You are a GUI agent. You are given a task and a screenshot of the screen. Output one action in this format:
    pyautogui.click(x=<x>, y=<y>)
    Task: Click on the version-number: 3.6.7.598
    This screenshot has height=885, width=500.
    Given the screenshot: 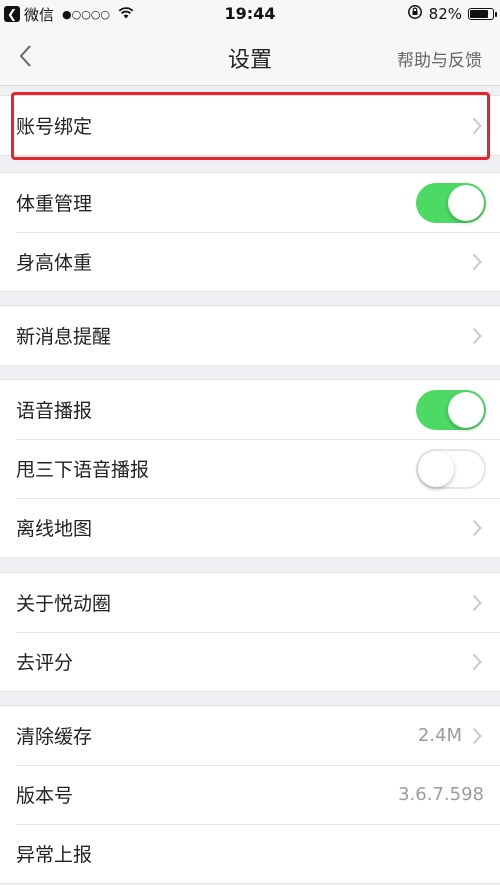 What is the action you would take?
    pyautogui.click(x=441, y=794)
    